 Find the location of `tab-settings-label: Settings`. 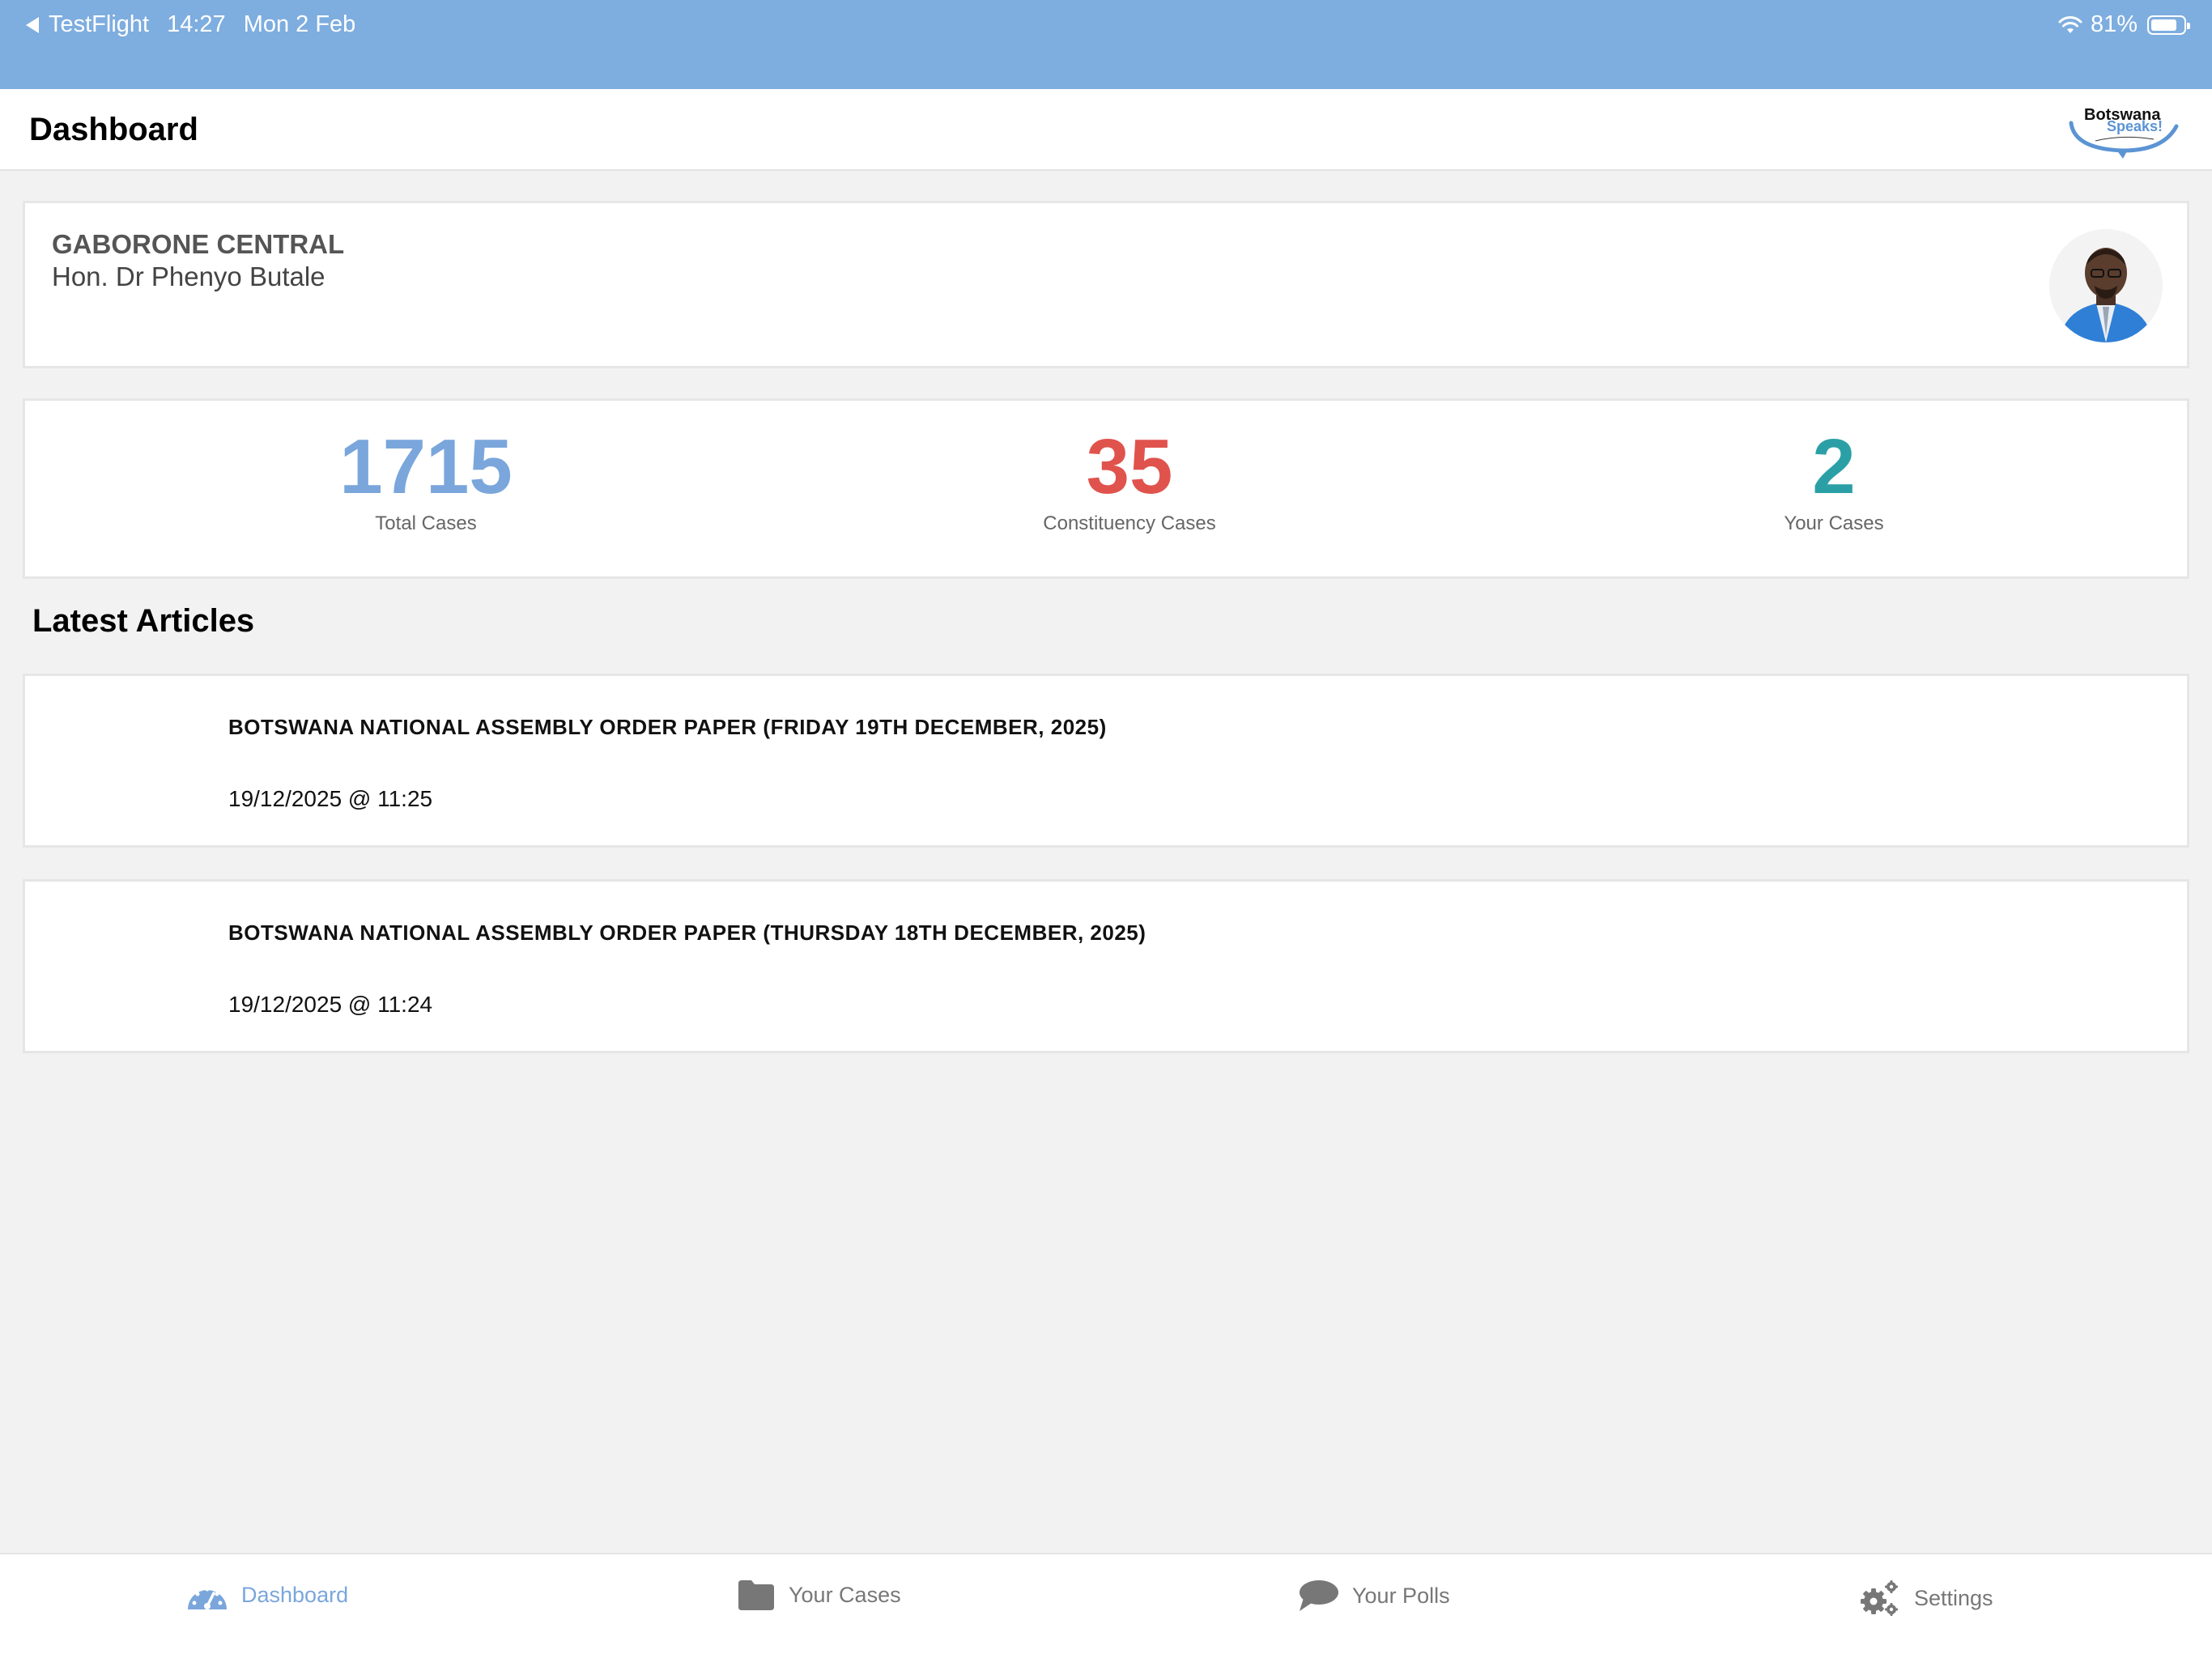

tab-settings-label: Settings is located at coordinates (1954, 1597).